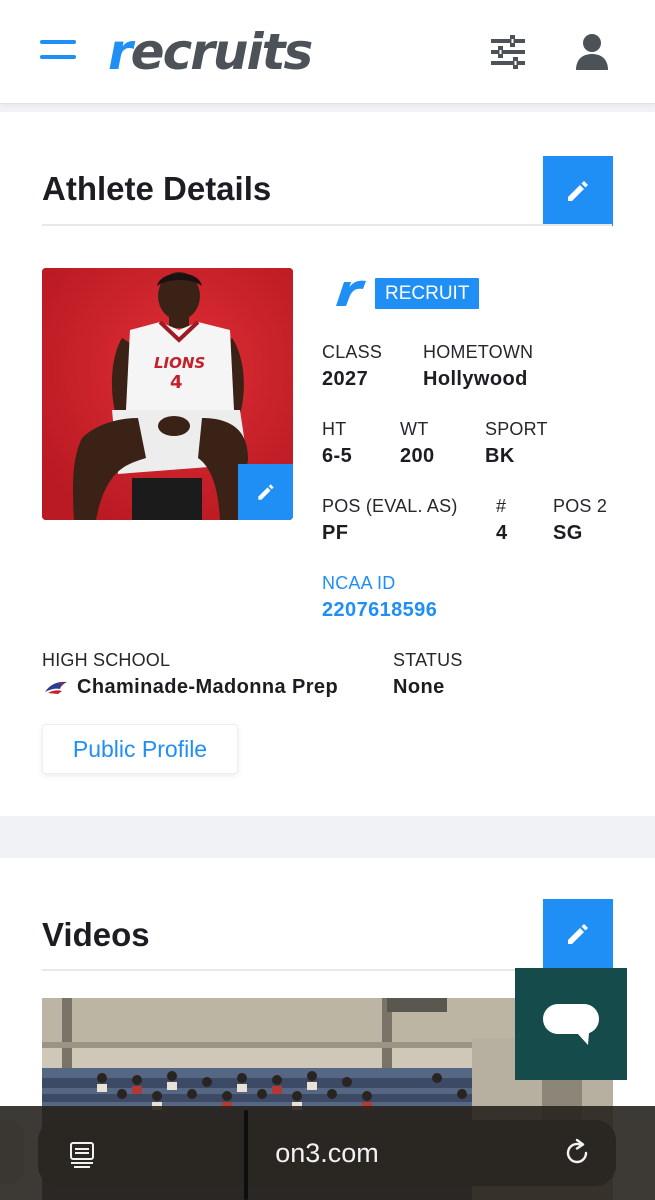  What do you see at coordinates (592, 52) in the screenshot?
I see `user-icon` at bounding box center [592, 52].